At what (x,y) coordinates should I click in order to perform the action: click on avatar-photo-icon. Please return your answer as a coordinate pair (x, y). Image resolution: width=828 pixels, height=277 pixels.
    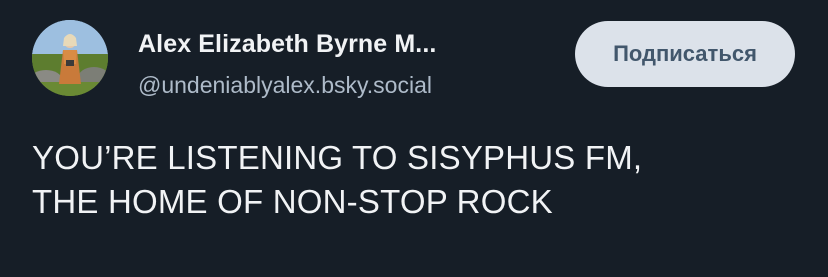
    Looking at the image, I should click on (70, 58).